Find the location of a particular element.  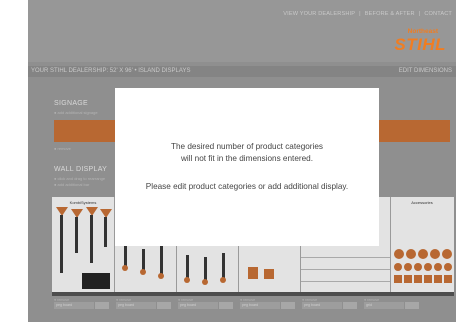

nav-before-after-link: BEFORE & AFTER is located at coordinates (390, 14).